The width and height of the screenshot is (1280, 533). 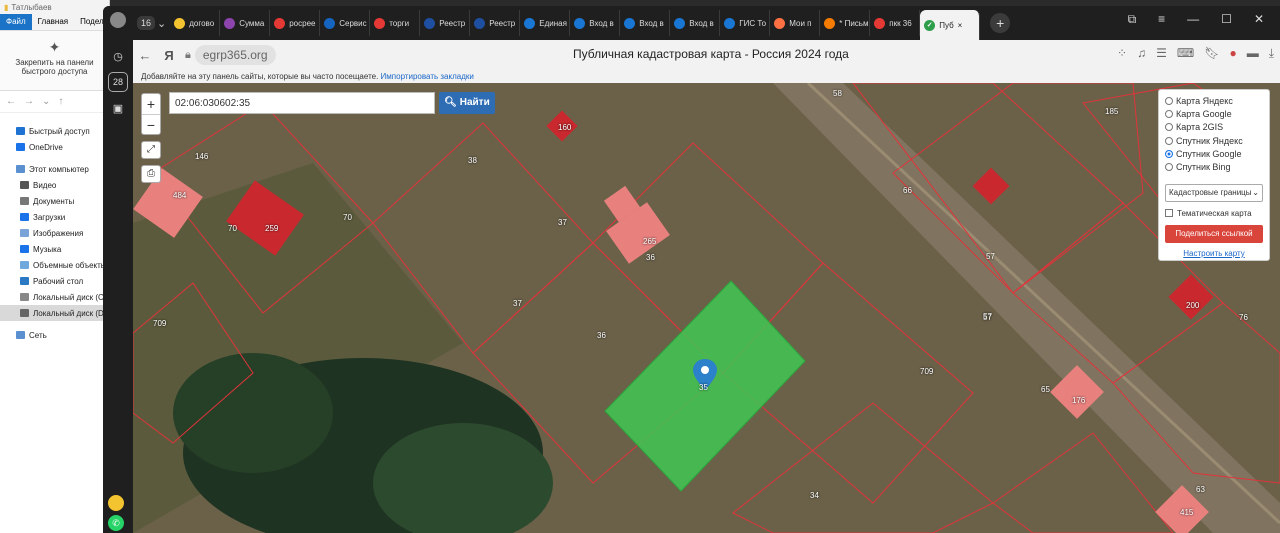 What do you see at coordinates (151, 150) in the screenshot?
I see `fullscreen-button: ⤢` at bounding box center [151, 150].